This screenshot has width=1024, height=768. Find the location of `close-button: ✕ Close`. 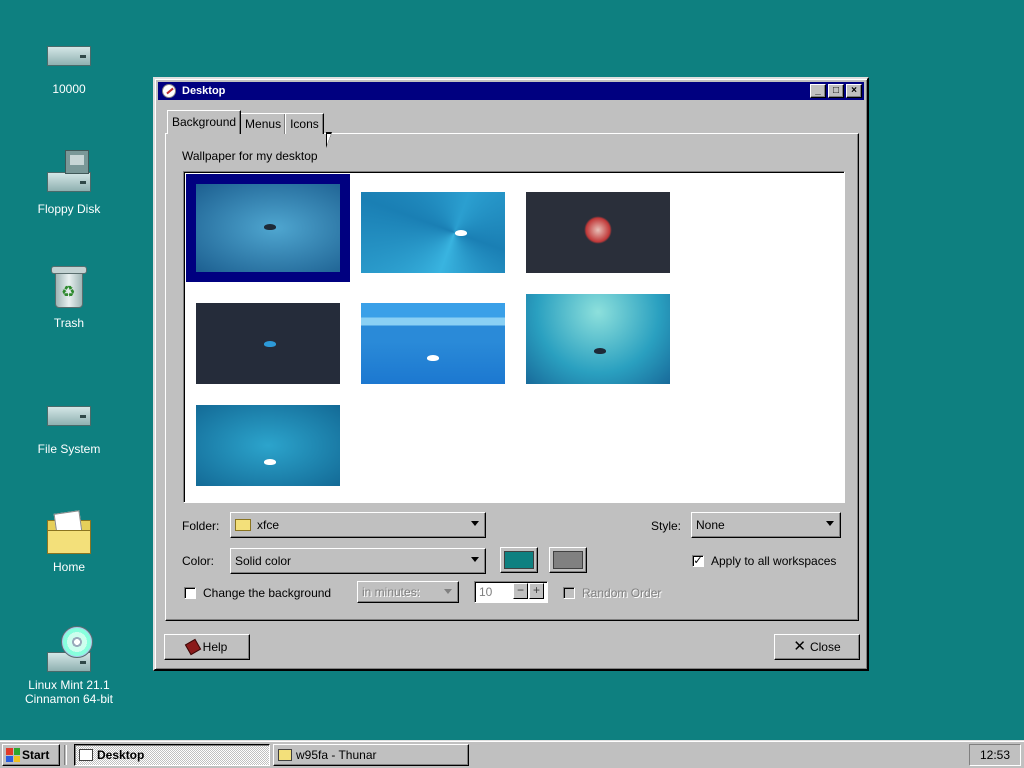

close-button: ✕ Close is located at coordinates (817, 647).